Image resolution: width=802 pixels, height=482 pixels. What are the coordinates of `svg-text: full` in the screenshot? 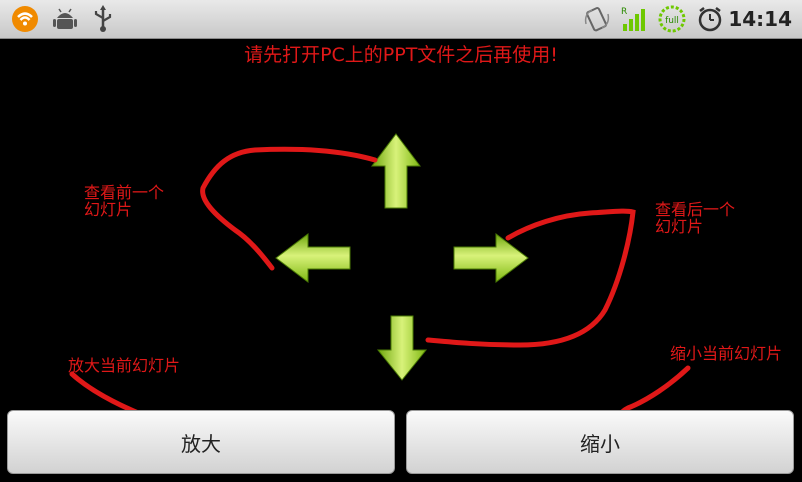 It's located at (672, 21).